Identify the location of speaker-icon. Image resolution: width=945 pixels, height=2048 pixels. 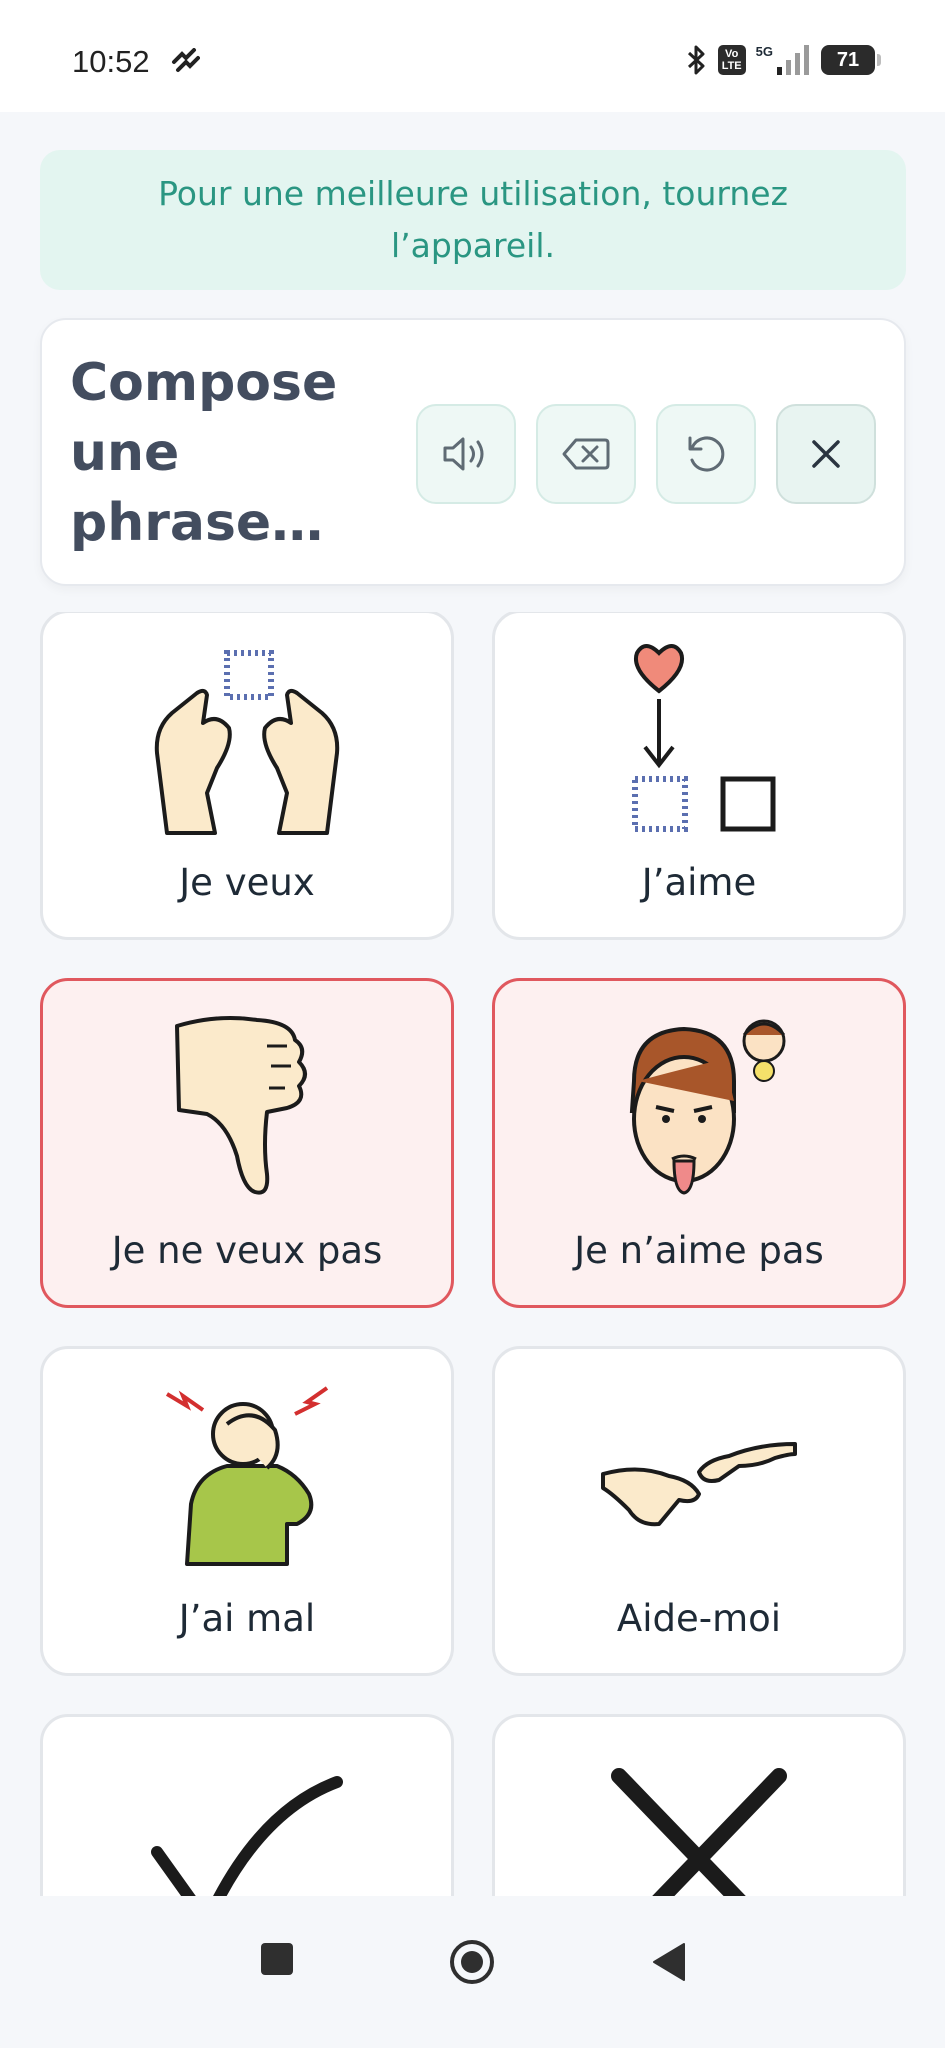
(463, 454).